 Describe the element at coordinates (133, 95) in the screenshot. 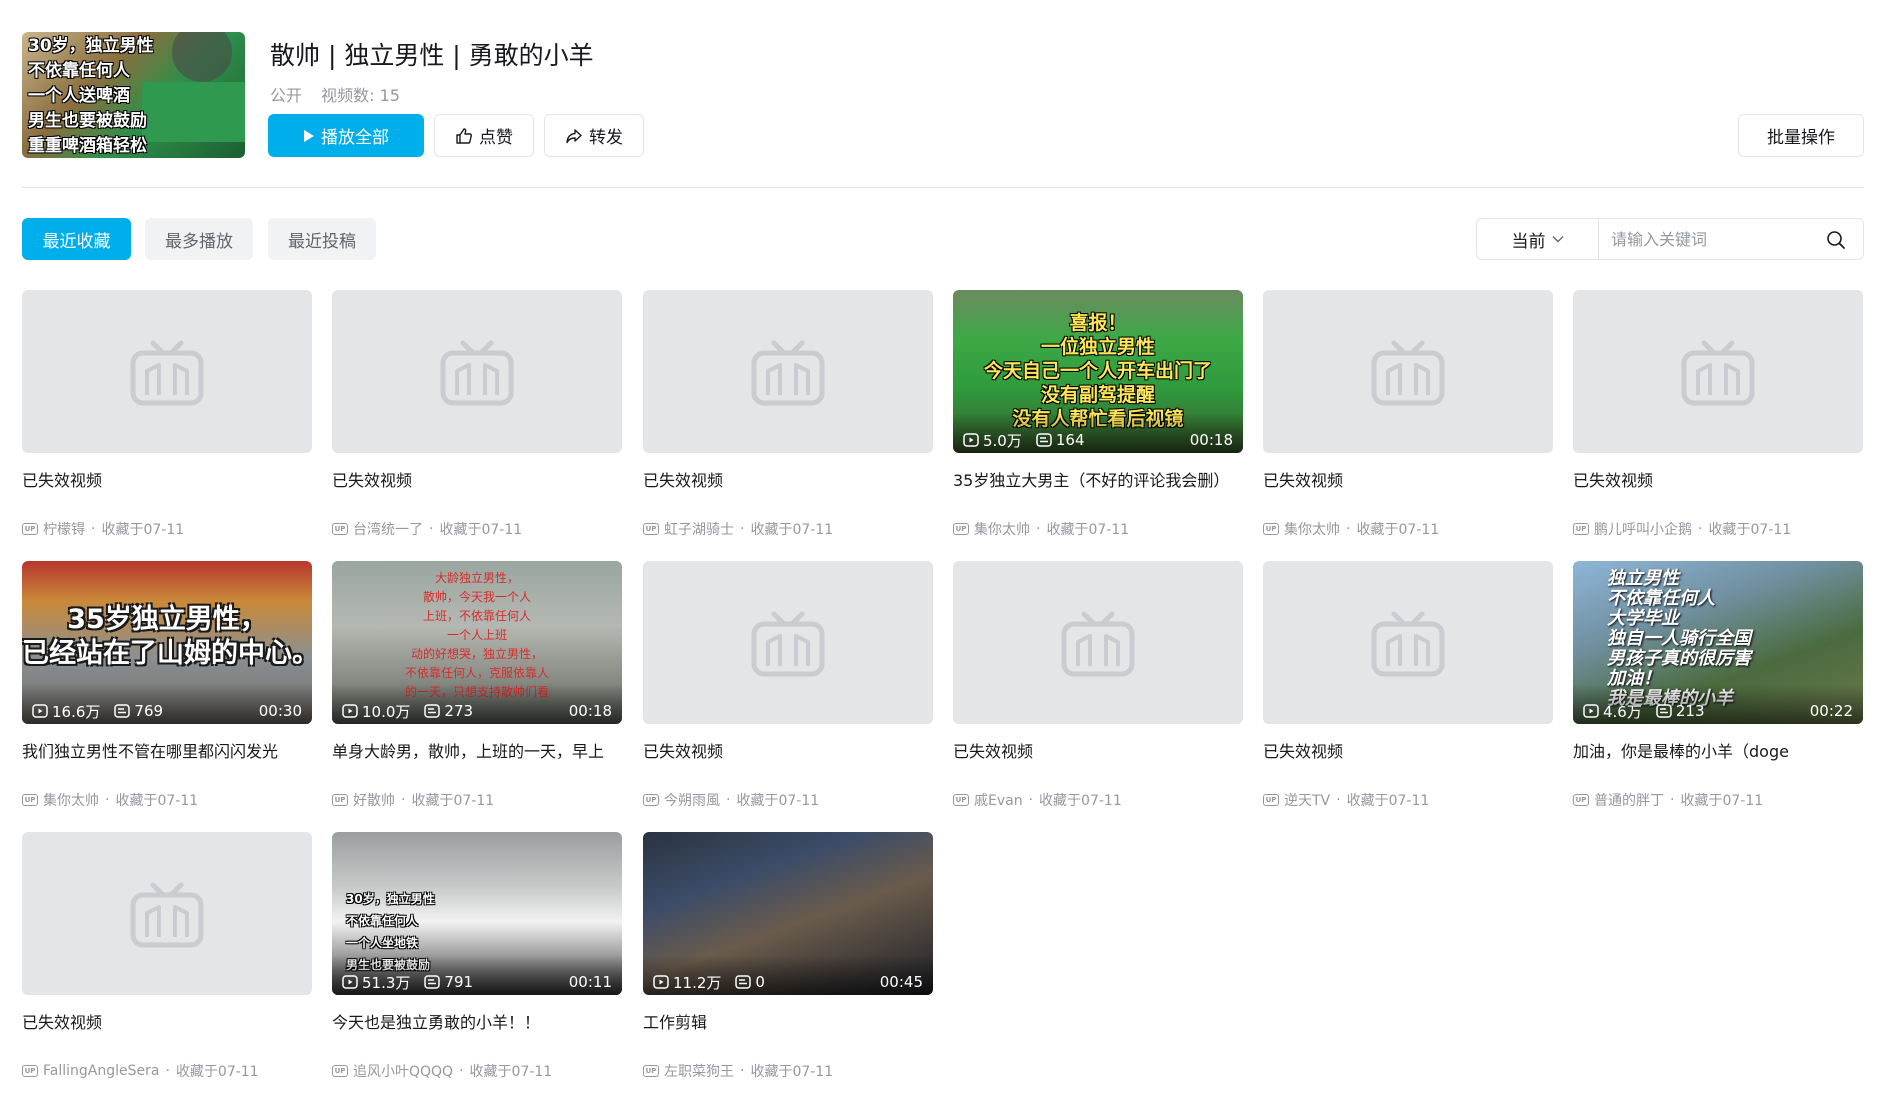

I see `folder-cover-image: 30岁，独立男性 不依靠任何人 一个人送啤酒 男生也要被鼓励 重重啤酒箱轻松` at that location.